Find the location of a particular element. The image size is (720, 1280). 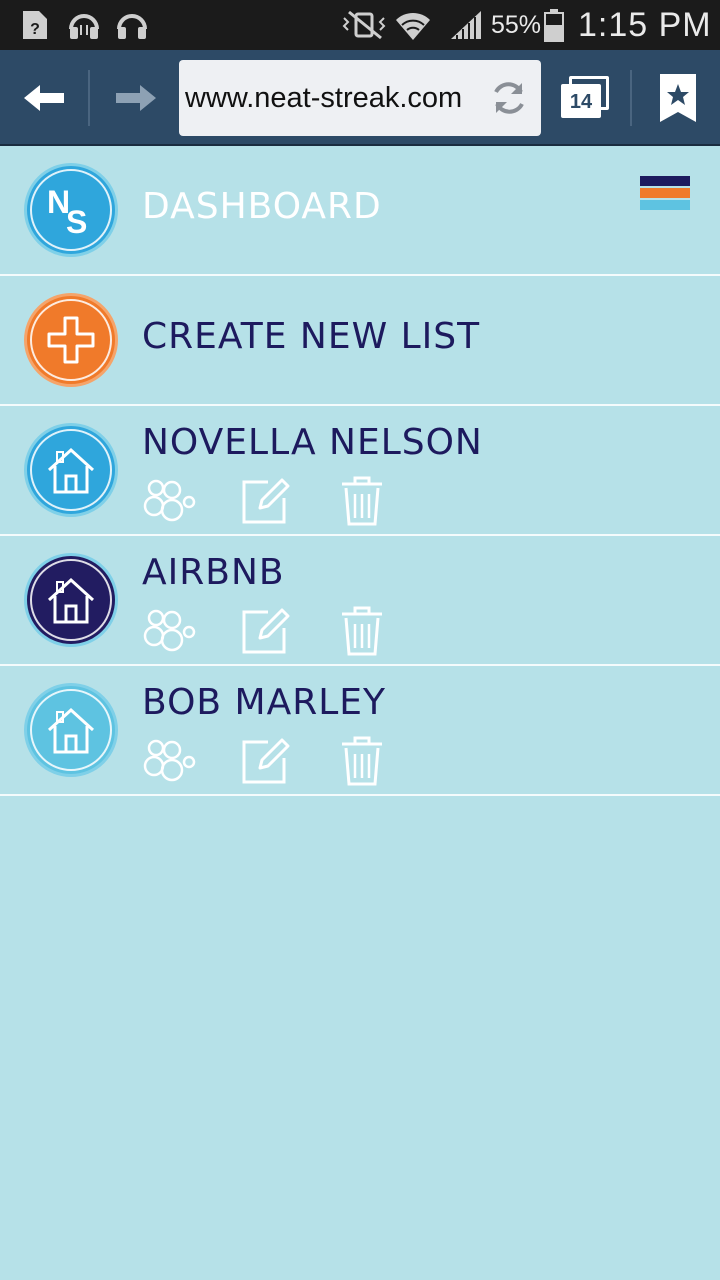

bookmark-button is located at coordinates (678, 98).